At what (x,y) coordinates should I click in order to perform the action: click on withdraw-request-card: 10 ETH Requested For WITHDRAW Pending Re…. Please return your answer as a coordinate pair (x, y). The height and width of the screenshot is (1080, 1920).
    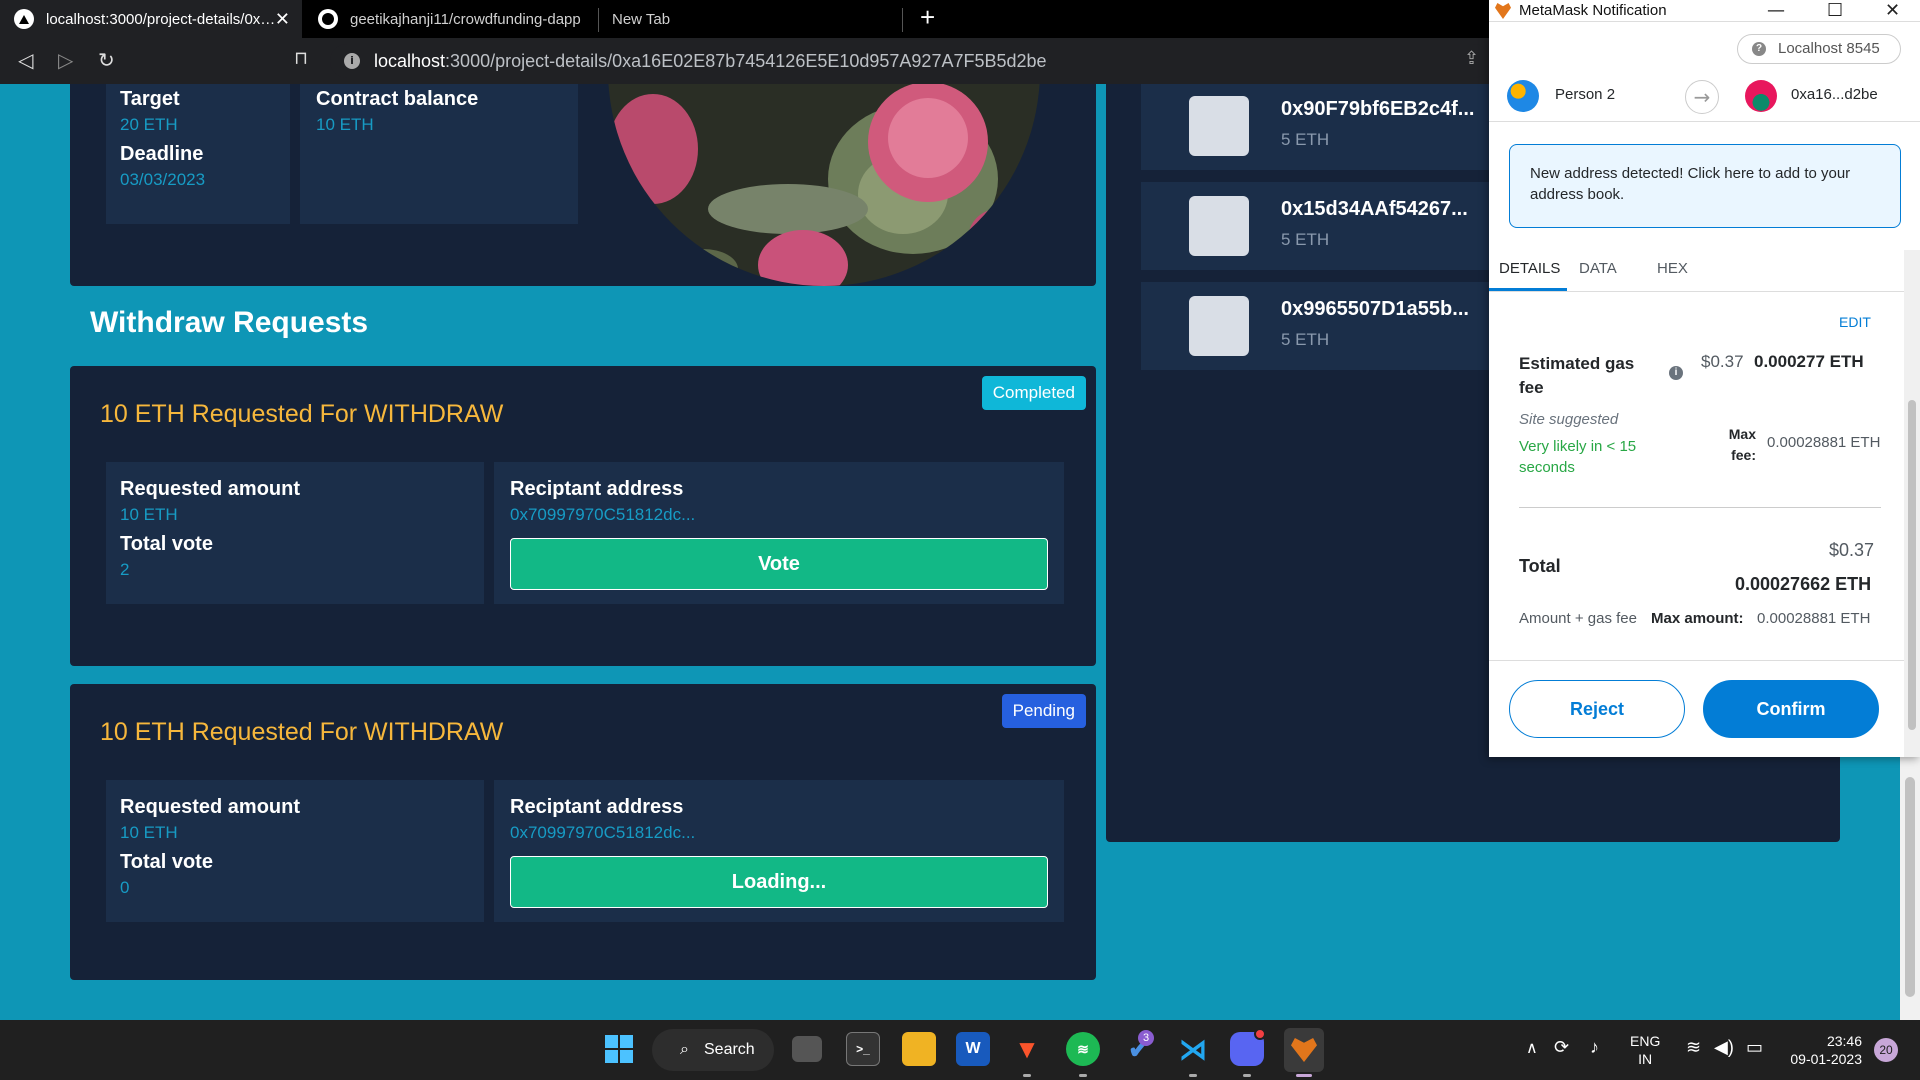
    Looking at the image, I should click on (583, 832).